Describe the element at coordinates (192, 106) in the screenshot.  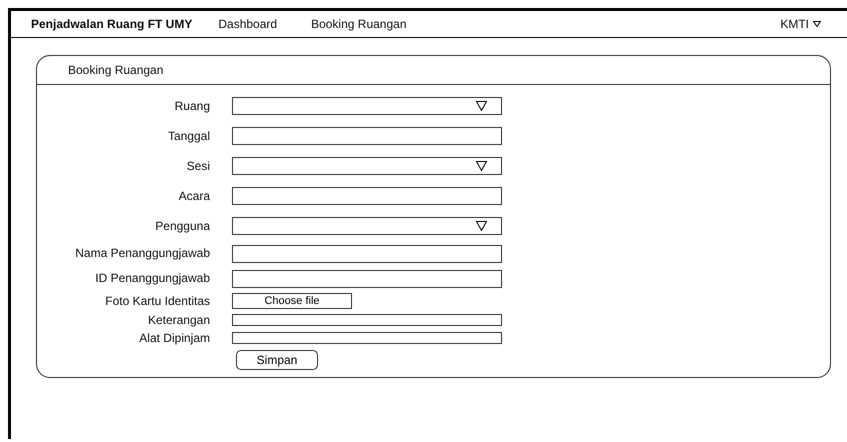
I see `field-label: Ruang` at that location.